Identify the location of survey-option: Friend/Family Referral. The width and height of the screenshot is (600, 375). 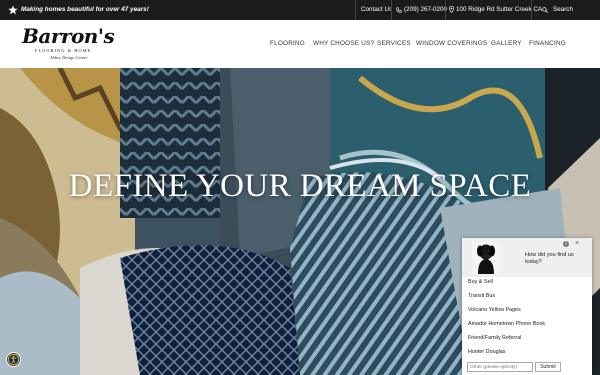
(494, 338).